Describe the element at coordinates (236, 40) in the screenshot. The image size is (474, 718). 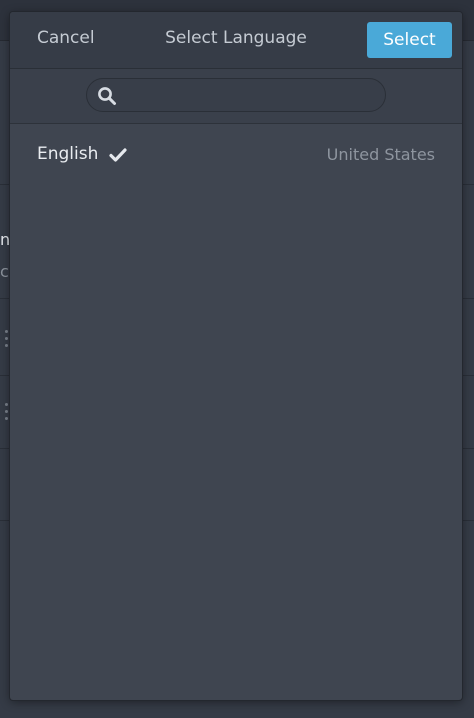
I see `modal-header: Cancel Select Language Select` at that location.